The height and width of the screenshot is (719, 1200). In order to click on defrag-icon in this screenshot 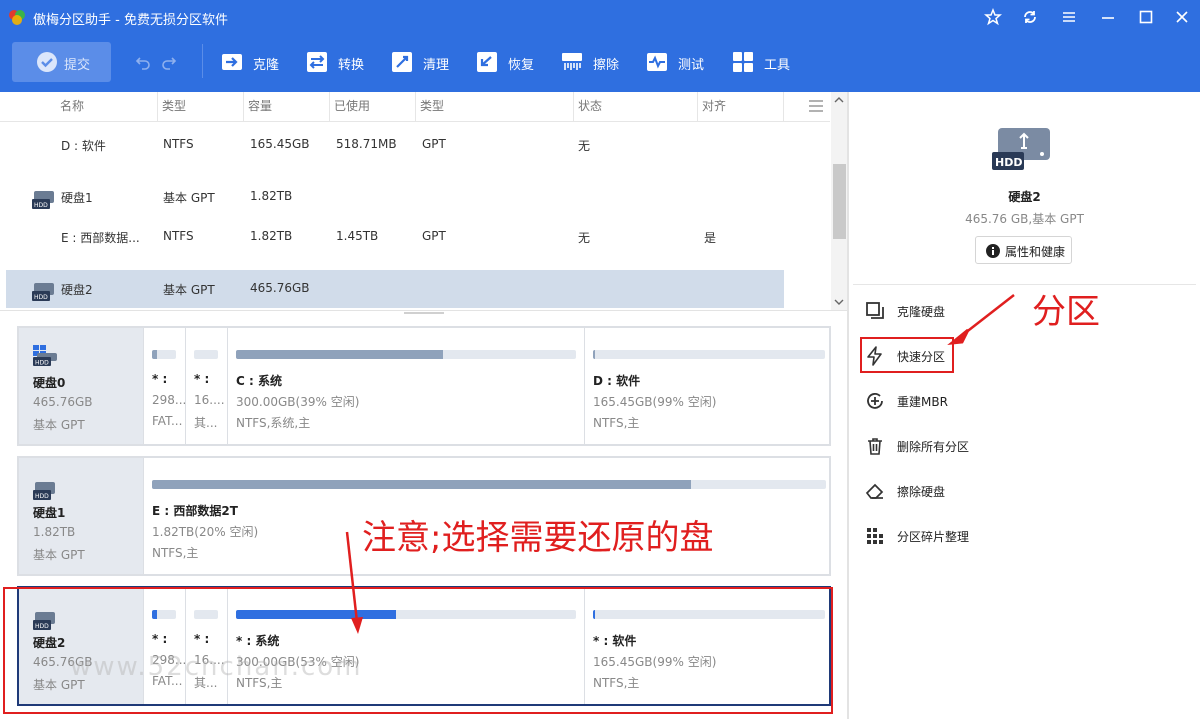, I will do `click(875, 536)`.